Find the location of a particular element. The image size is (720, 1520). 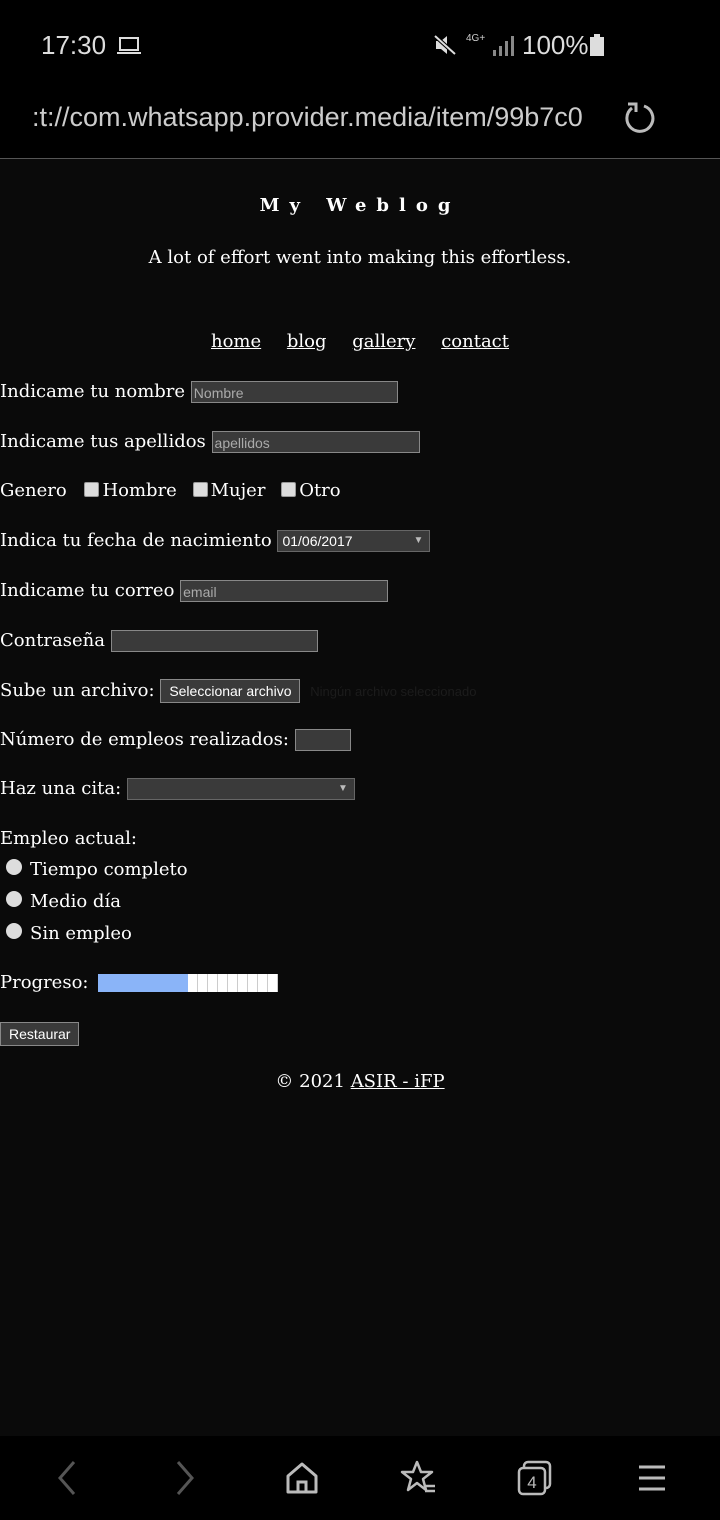

email-input: email is located at coordinates (284, 591).